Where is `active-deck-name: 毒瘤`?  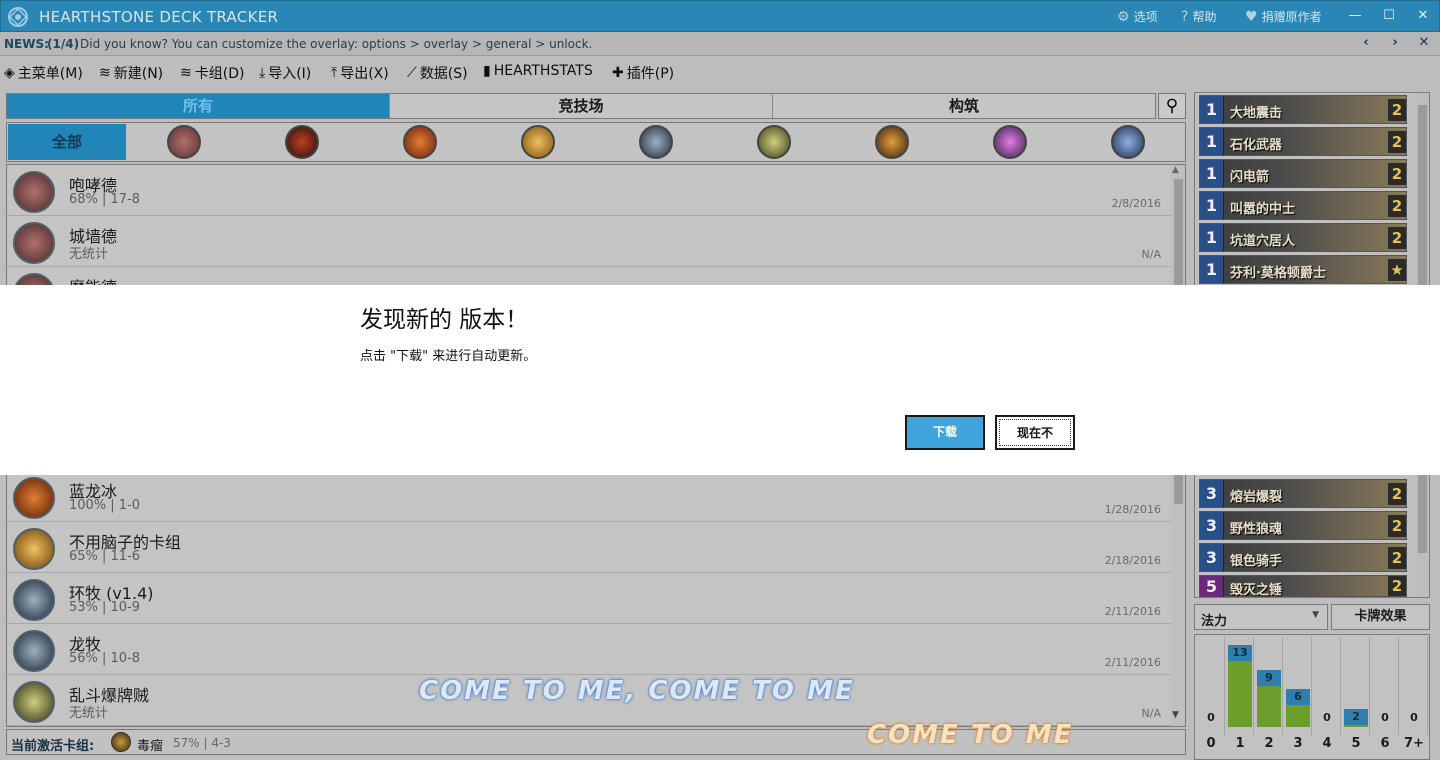 active-deck-name: 毒瘤 is located at coordinates (150, 744).